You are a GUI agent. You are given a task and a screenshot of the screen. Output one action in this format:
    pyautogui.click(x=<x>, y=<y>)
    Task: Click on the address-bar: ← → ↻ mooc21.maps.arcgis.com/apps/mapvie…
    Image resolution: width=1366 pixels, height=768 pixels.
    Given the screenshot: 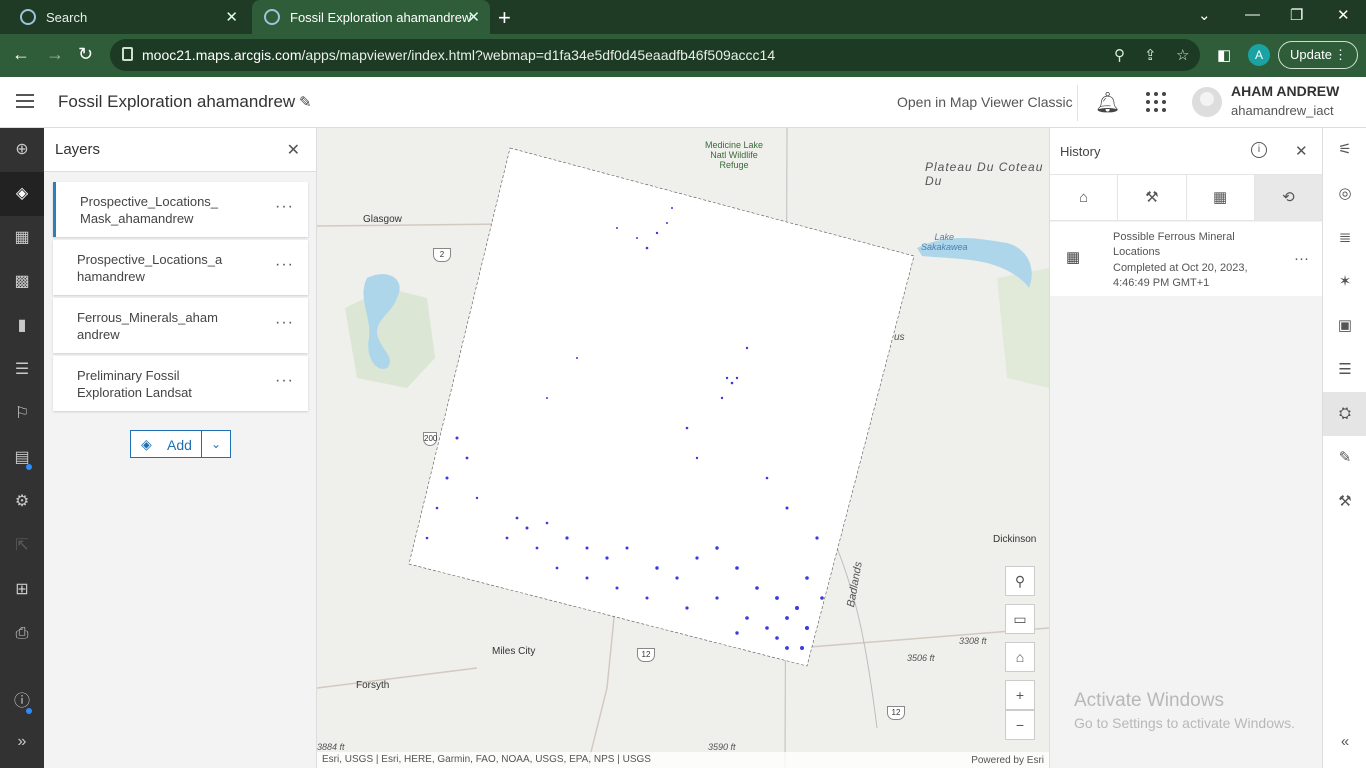 What is the action you would take?
    pyautogui.click(x=683, y=55)
    